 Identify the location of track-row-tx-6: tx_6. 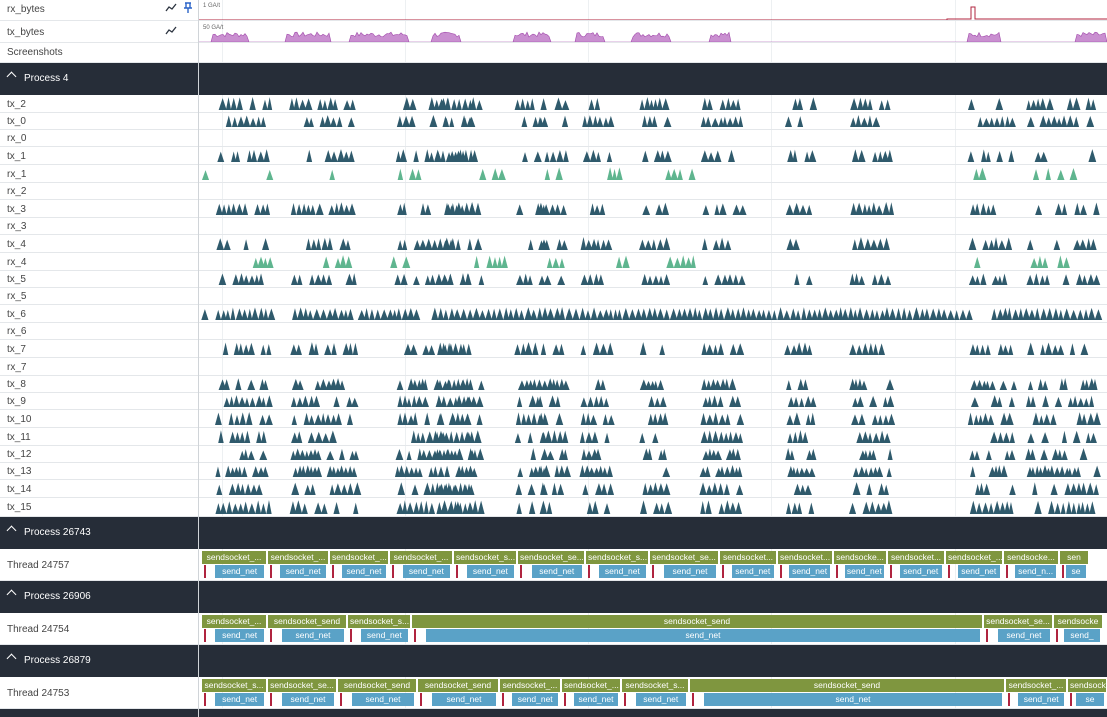
(553, 314).